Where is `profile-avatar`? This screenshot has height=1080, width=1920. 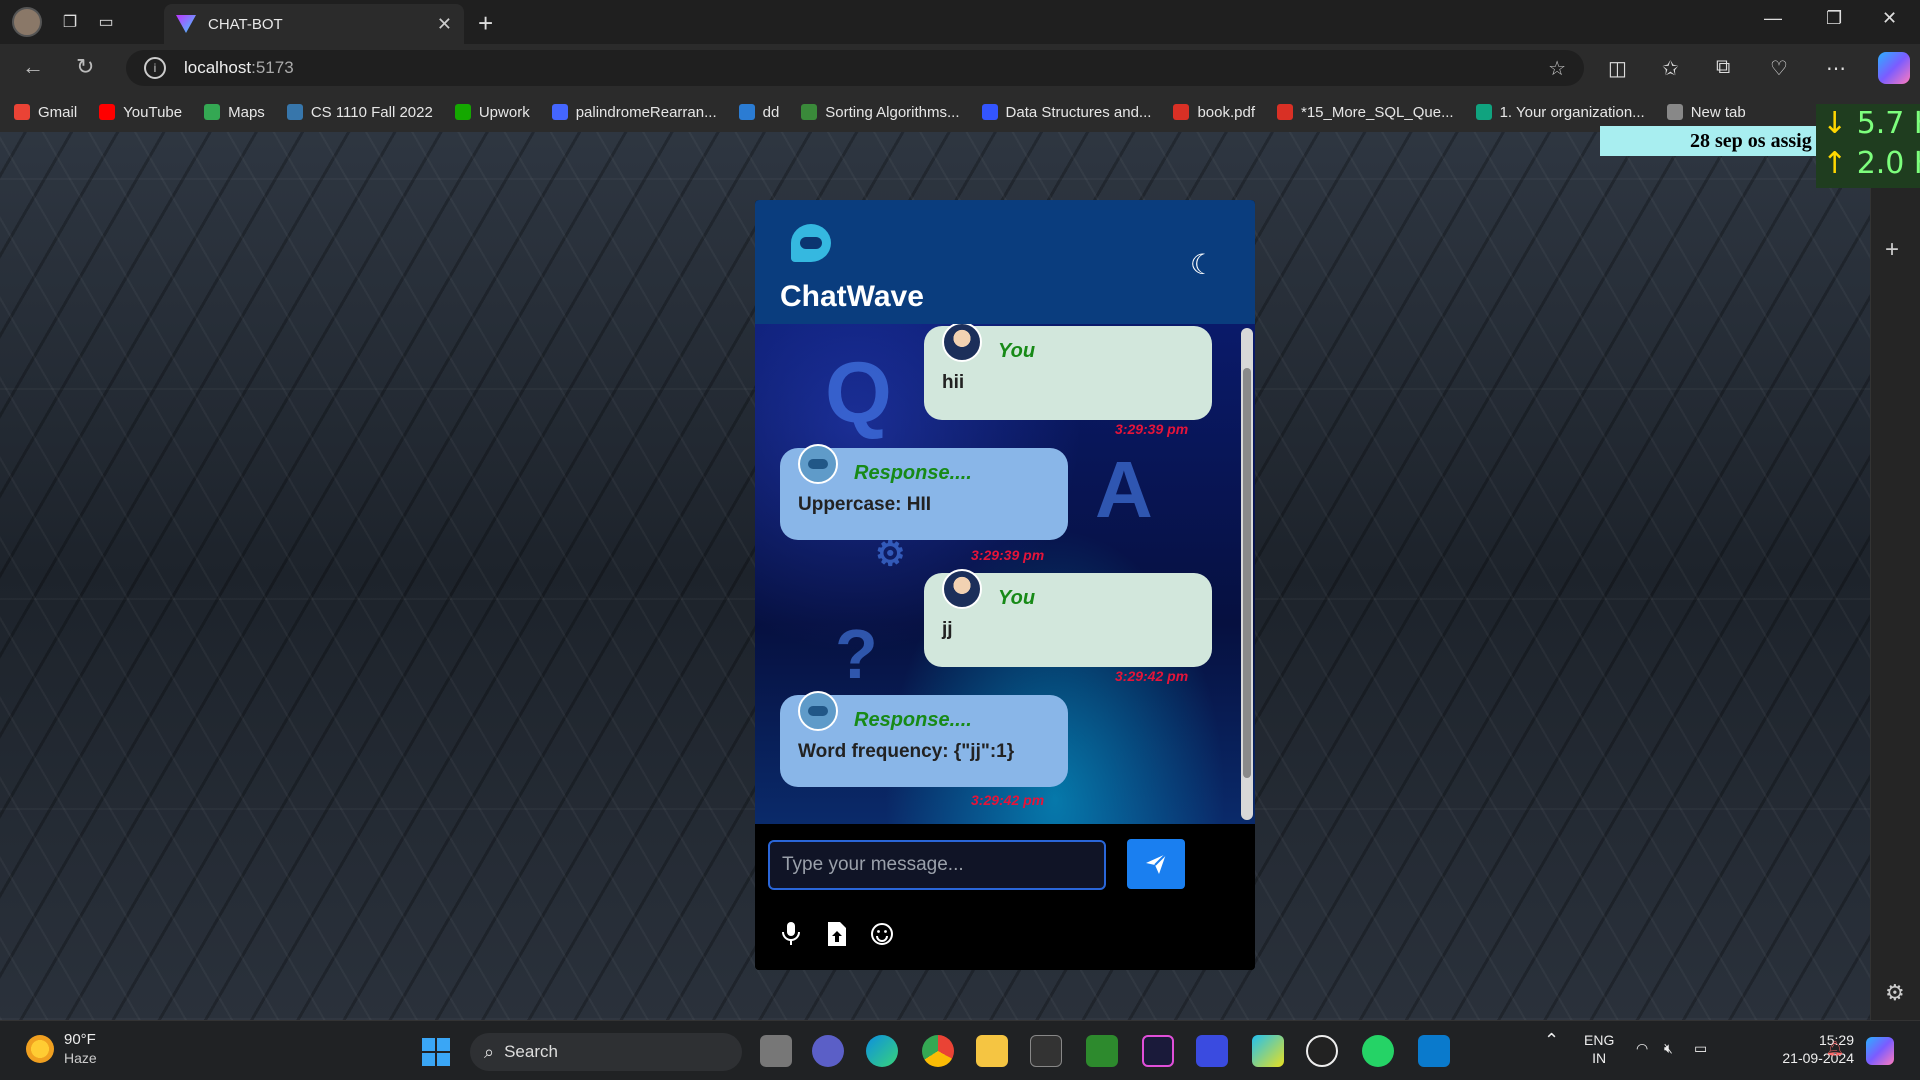
profile-avatar is located at coordinates (27, 22).